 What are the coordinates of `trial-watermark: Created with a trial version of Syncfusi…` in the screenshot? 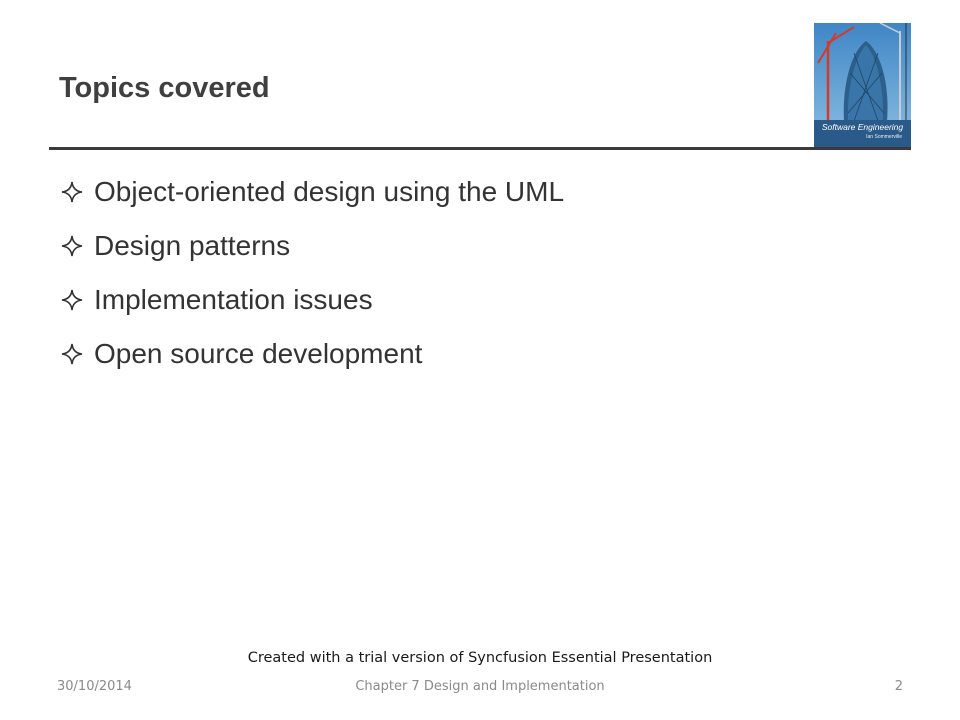 It's located at (480, 658).